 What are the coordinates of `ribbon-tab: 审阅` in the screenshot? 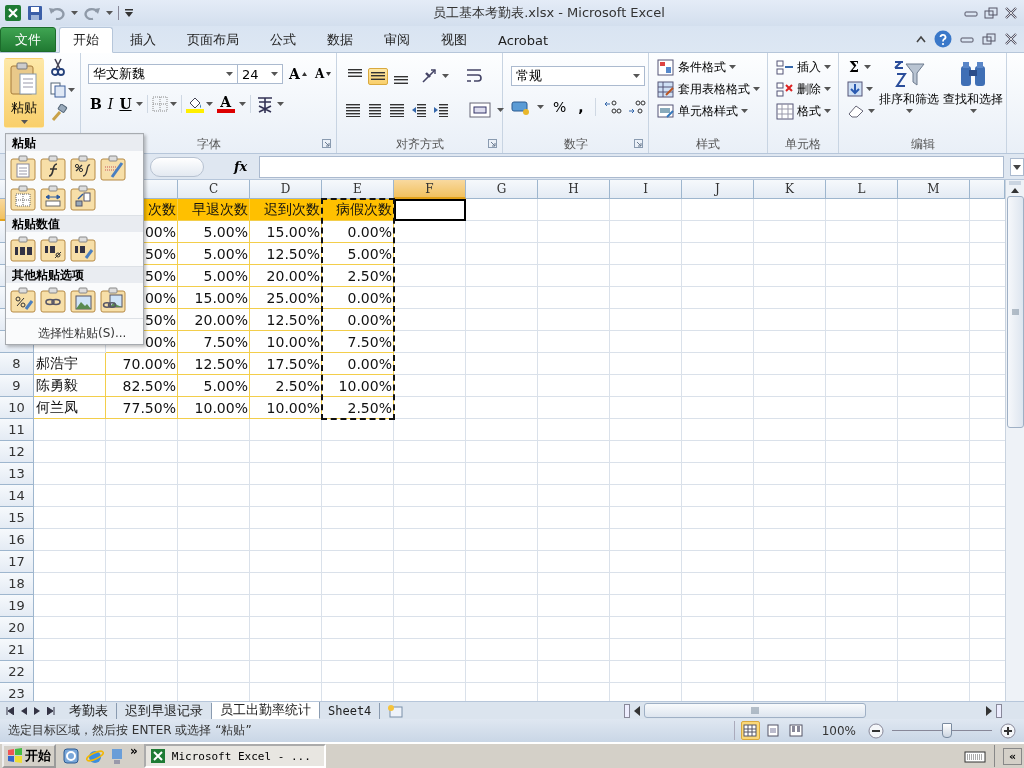 It's located at (397, 40).